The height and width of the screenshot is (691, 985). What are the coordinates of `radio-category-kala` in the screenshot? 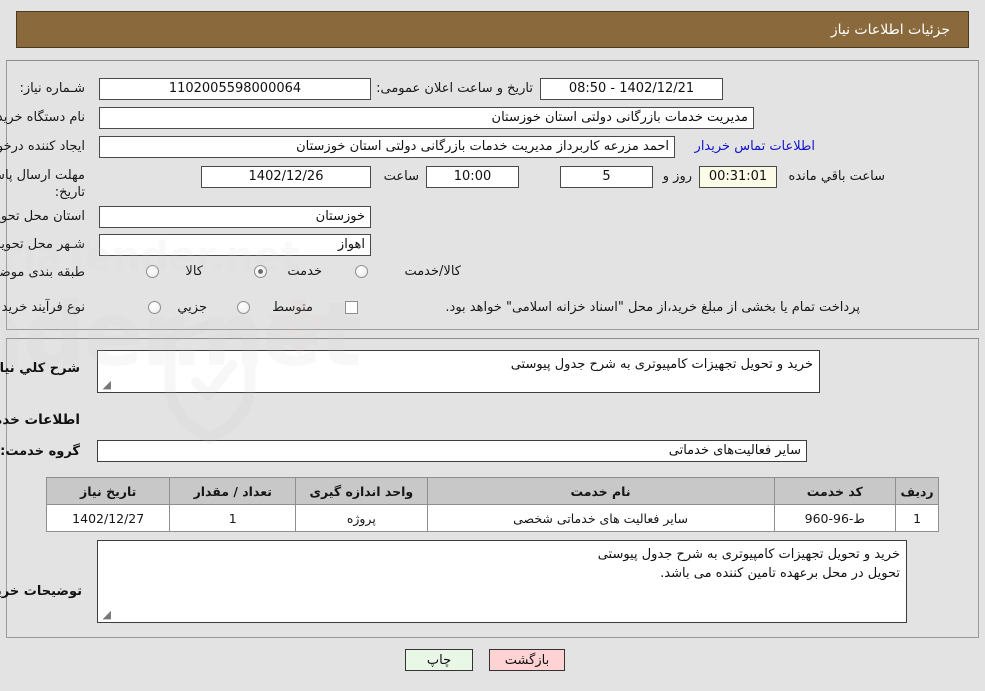 It's located at (152, 271).